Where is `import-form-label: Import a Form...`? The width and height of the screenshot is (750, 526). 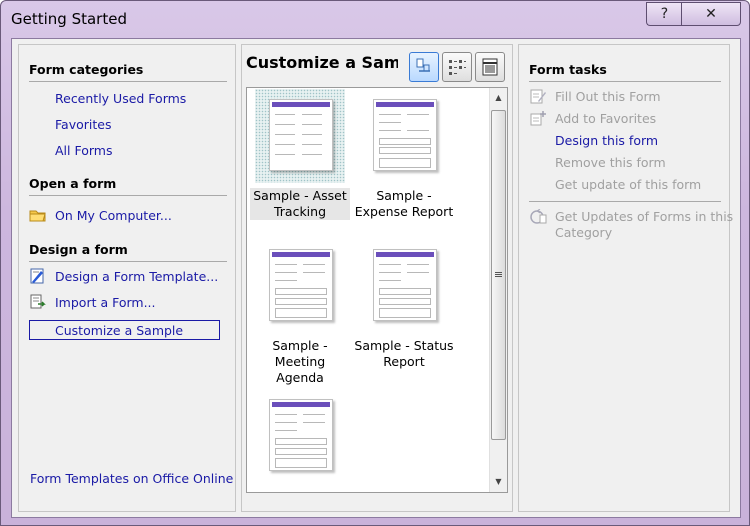 import-form-label: Import a Form... is located at coordinates (105, 302).